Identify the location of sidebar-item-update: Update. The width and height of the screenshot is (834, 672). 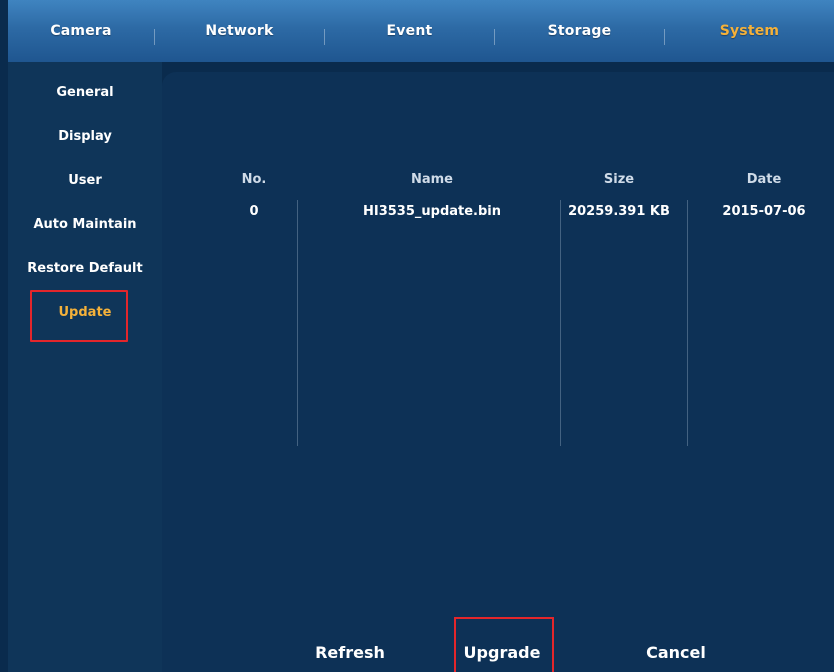
(85, 316).